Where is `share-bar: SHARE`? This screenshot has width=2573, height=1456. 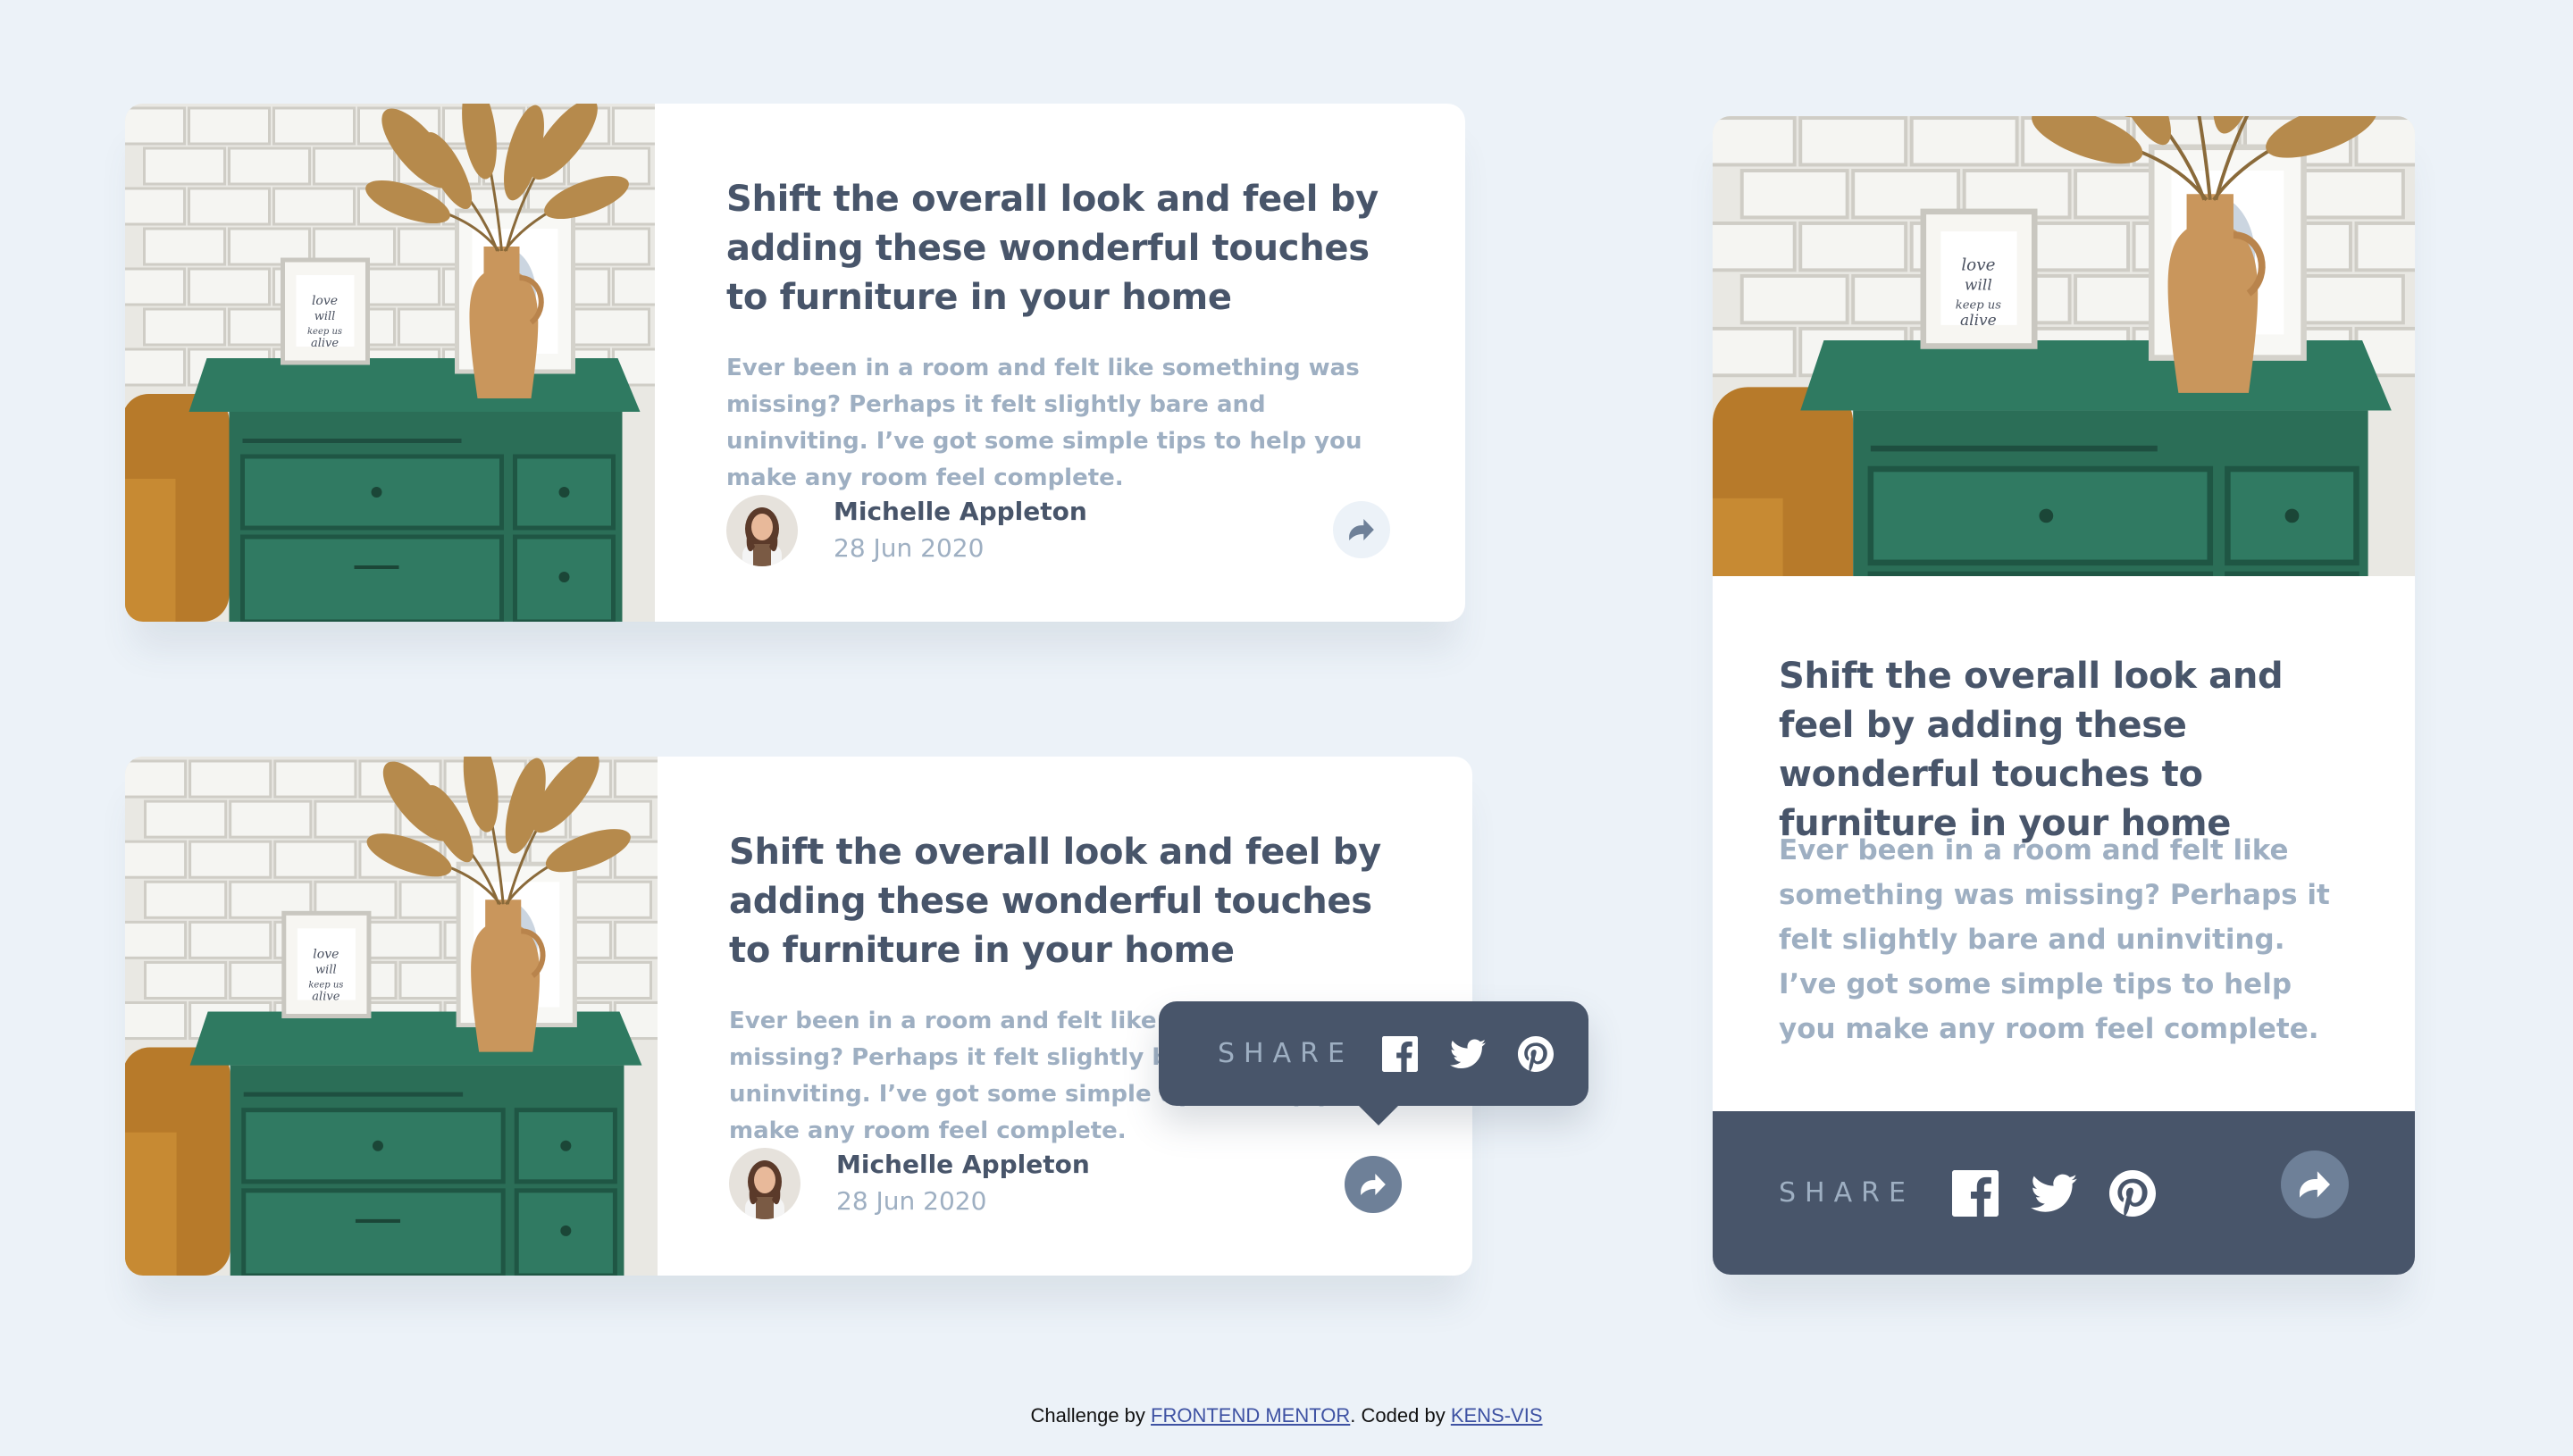
share-bar: SHARE is located at coordinates (2064, 1193).